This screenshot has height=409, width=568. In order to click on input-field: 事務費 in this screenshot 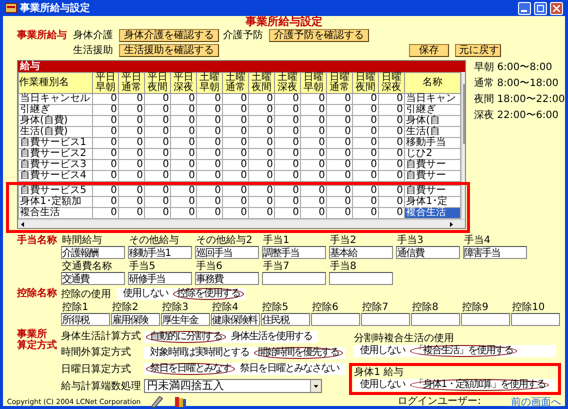, I will do `click(227, 278)`.